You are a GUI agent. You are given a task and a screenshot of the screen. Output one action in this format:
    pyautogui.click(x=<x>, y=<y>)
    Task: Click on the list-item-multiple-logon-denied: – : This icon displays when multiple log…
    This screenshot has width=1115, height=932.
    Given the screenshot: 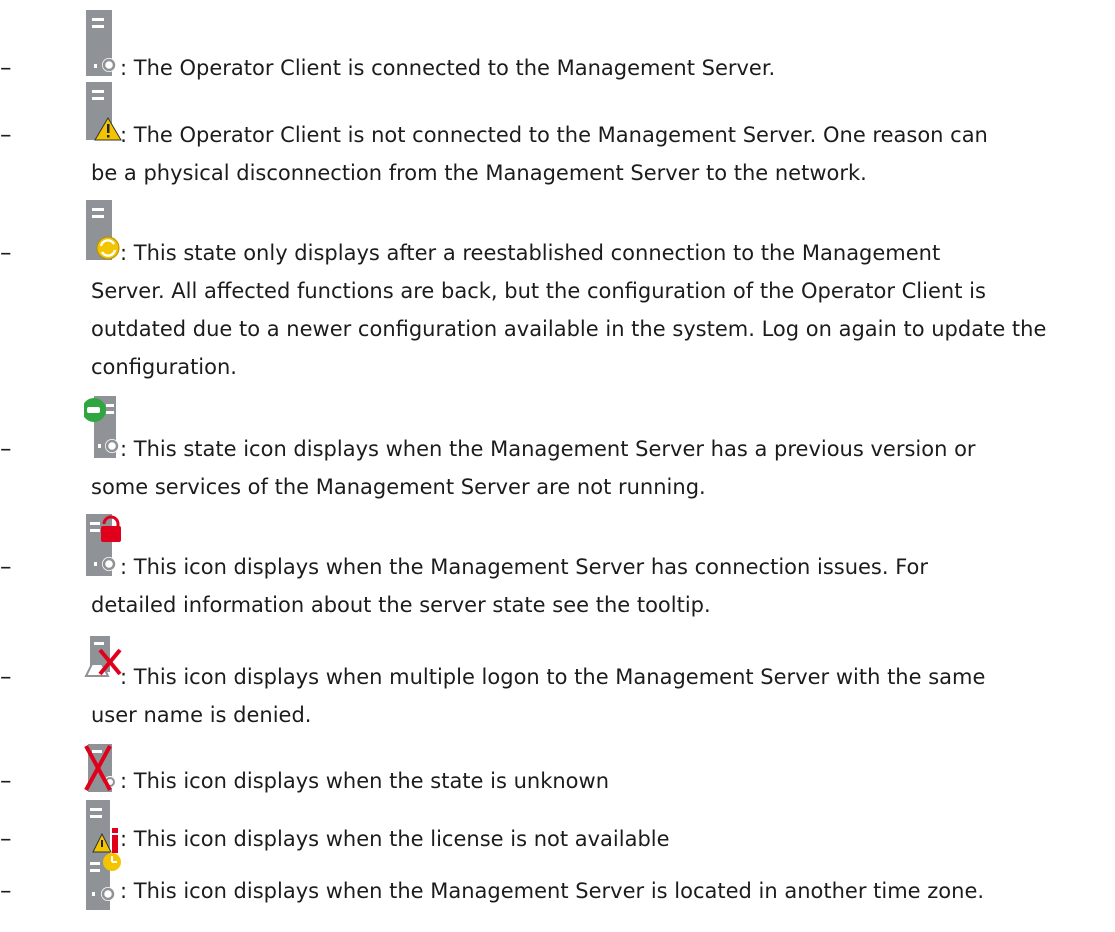 What is the action you would take?
    pyautogui.click(x=557, y=689)
    